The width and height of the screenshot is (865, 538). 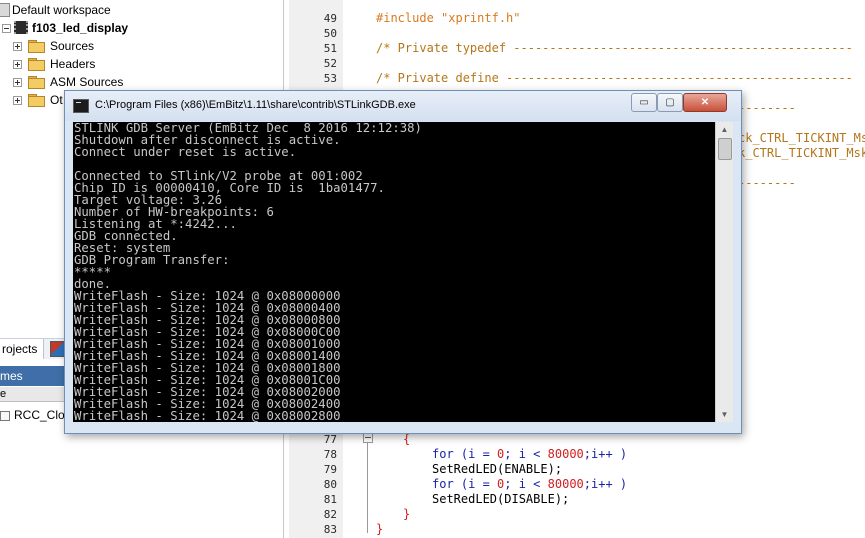 What do you see at coordinates (501, 499) in the screenshot?
I see `code-line: SetRedLED(DISABLE);` at bounding box center [501, 499].